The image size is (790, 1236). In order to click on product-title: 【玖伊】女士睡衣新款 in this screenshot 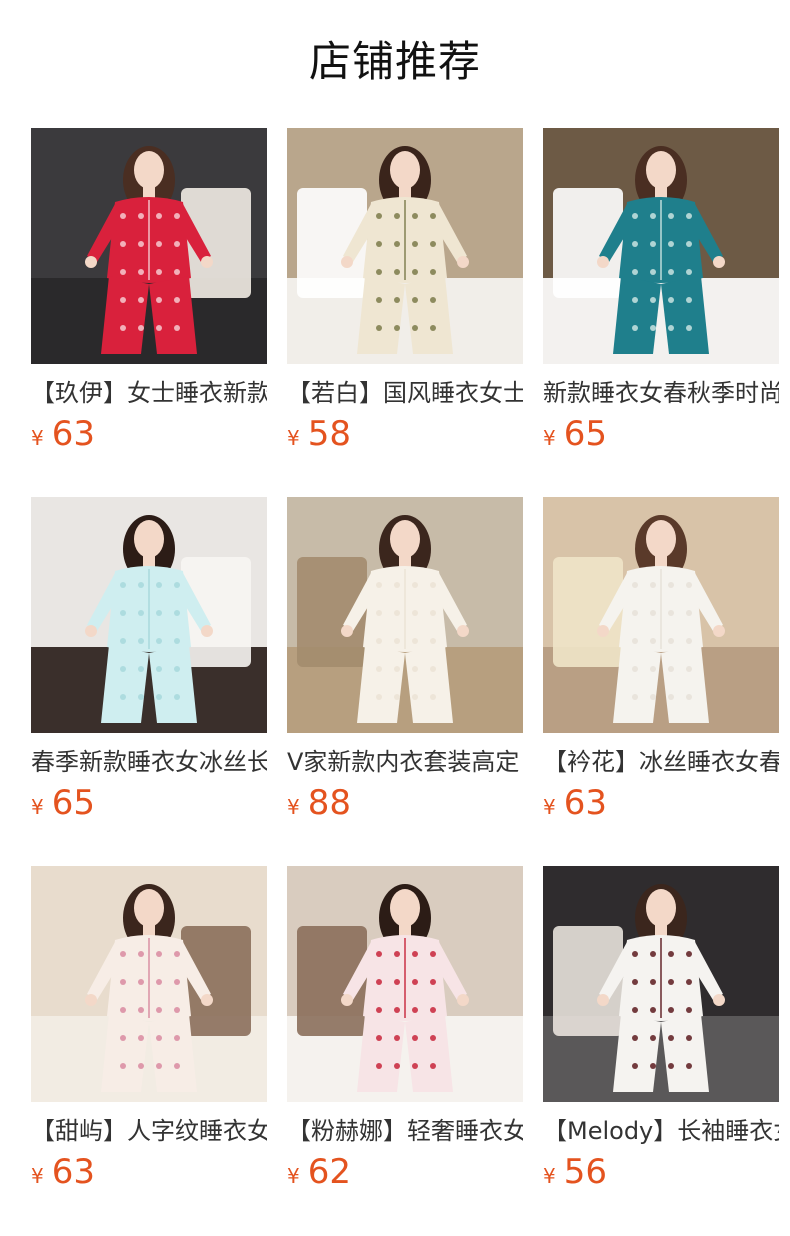, I will do `click(149, 393)`.